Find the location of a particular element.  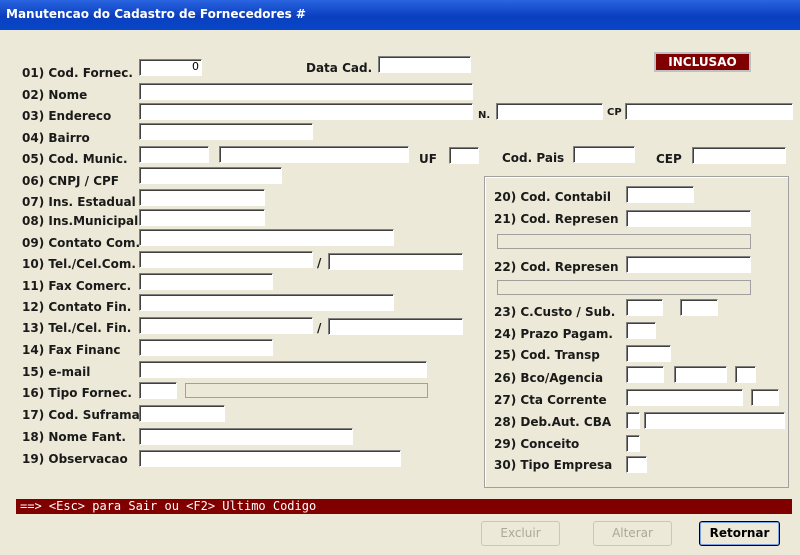

email-input is located at coordinates (283, 369).